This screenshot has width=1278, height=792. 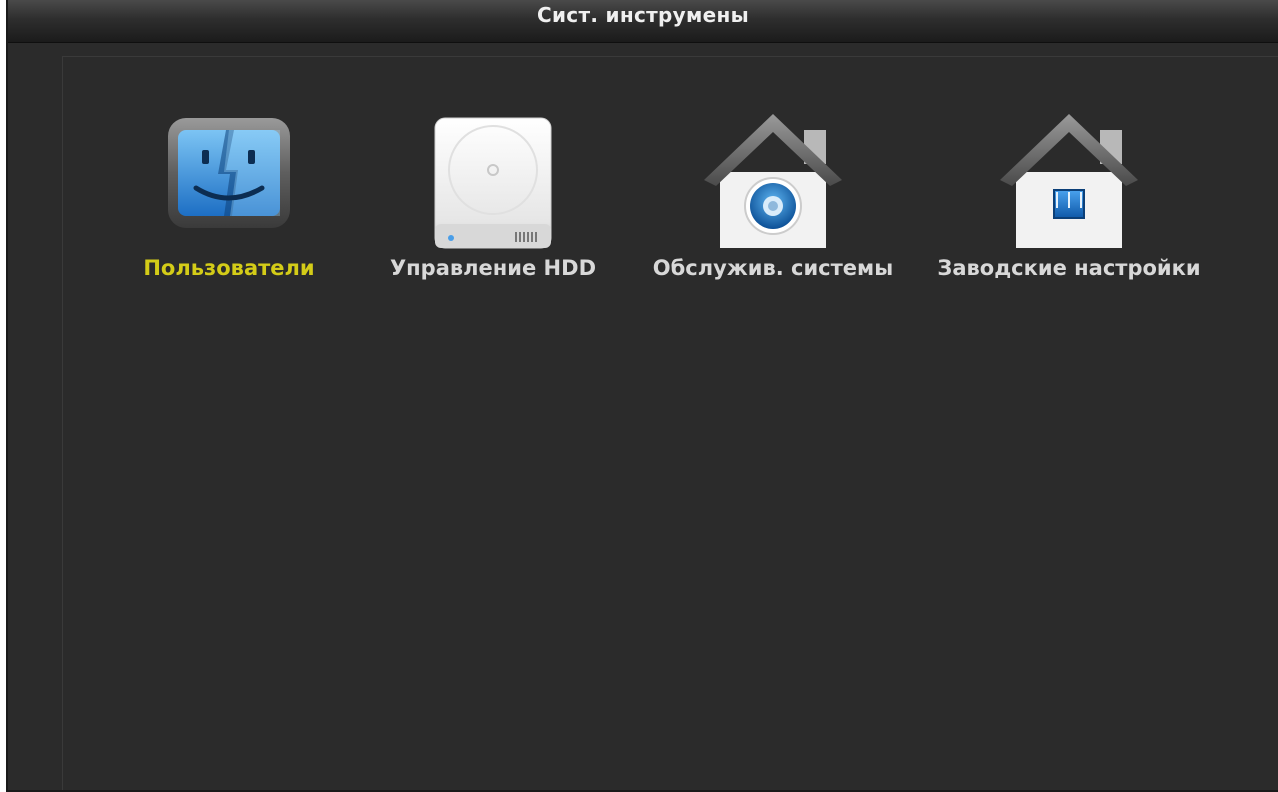 What do you see at coordinates (773, 182) in the screenshot?
I see `house-maintenance-icon` at bounding box center [773, 182].